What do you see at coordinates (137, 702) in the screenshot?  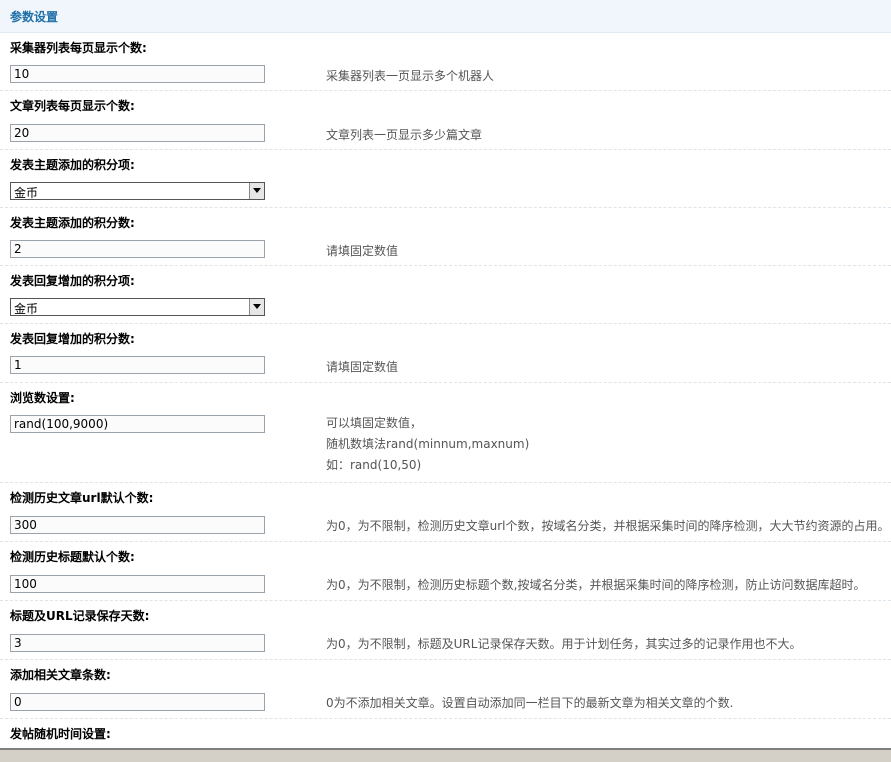 I see `related-articles-count-input` at bounding box center [137, 702].